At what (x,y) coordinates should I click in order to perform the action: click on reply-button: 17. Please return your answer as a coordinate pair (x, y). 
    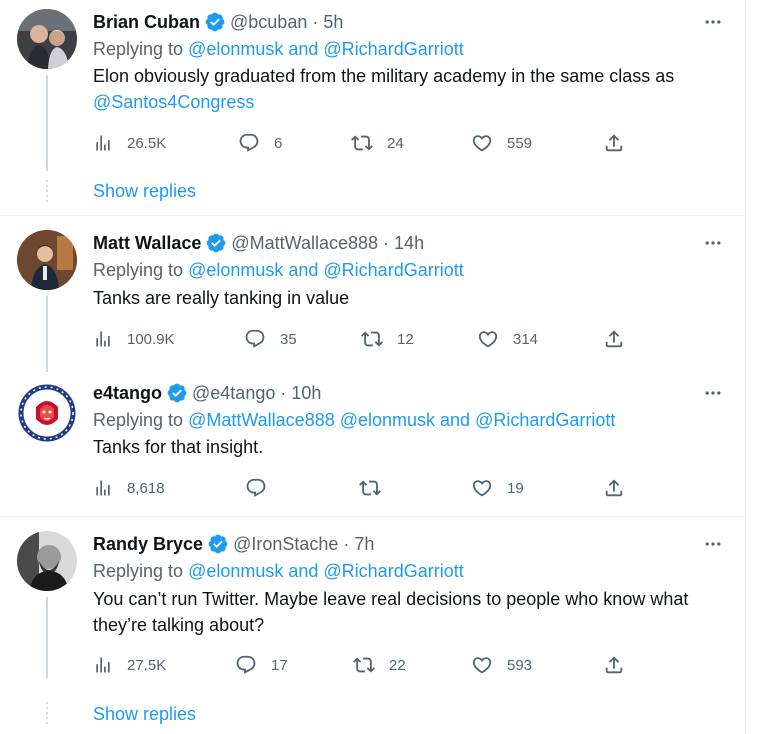
    Looking at the image, I should click on (261, 665).